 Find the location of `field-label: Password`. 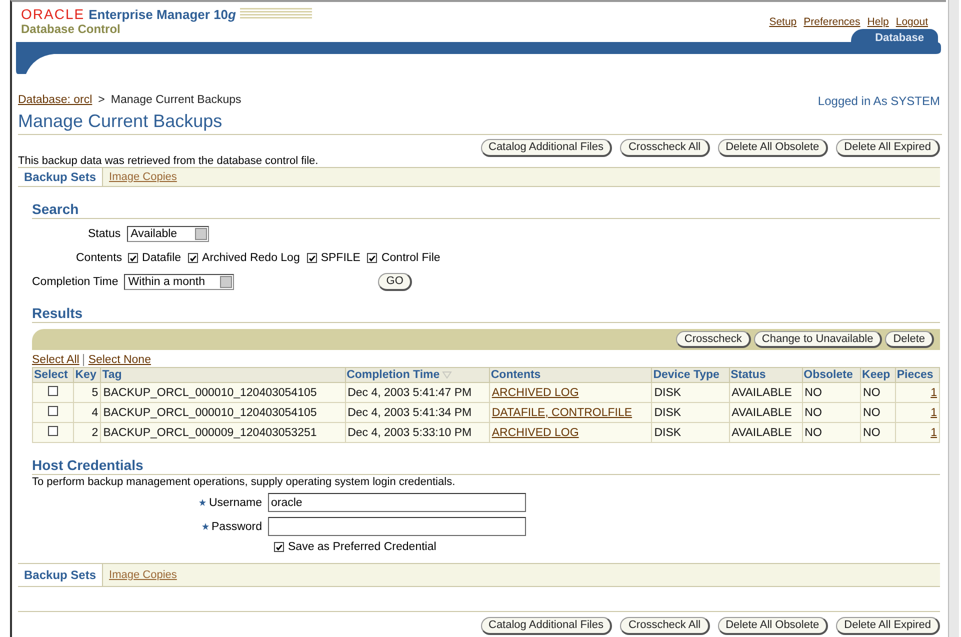

field-label: Password is located at coordinates (237, 526).